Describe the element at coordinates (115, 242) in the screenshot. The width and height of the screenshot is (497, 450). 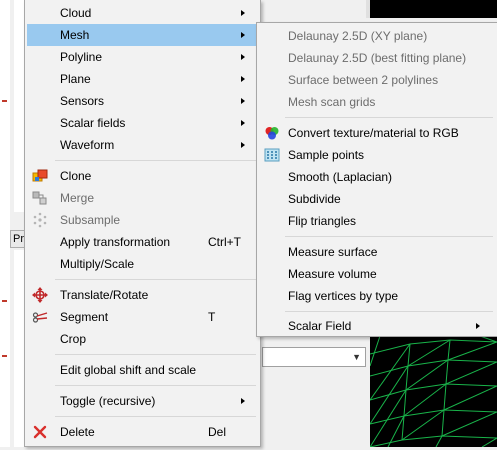
I see `menu-item-label: Apply transformation` at that location.